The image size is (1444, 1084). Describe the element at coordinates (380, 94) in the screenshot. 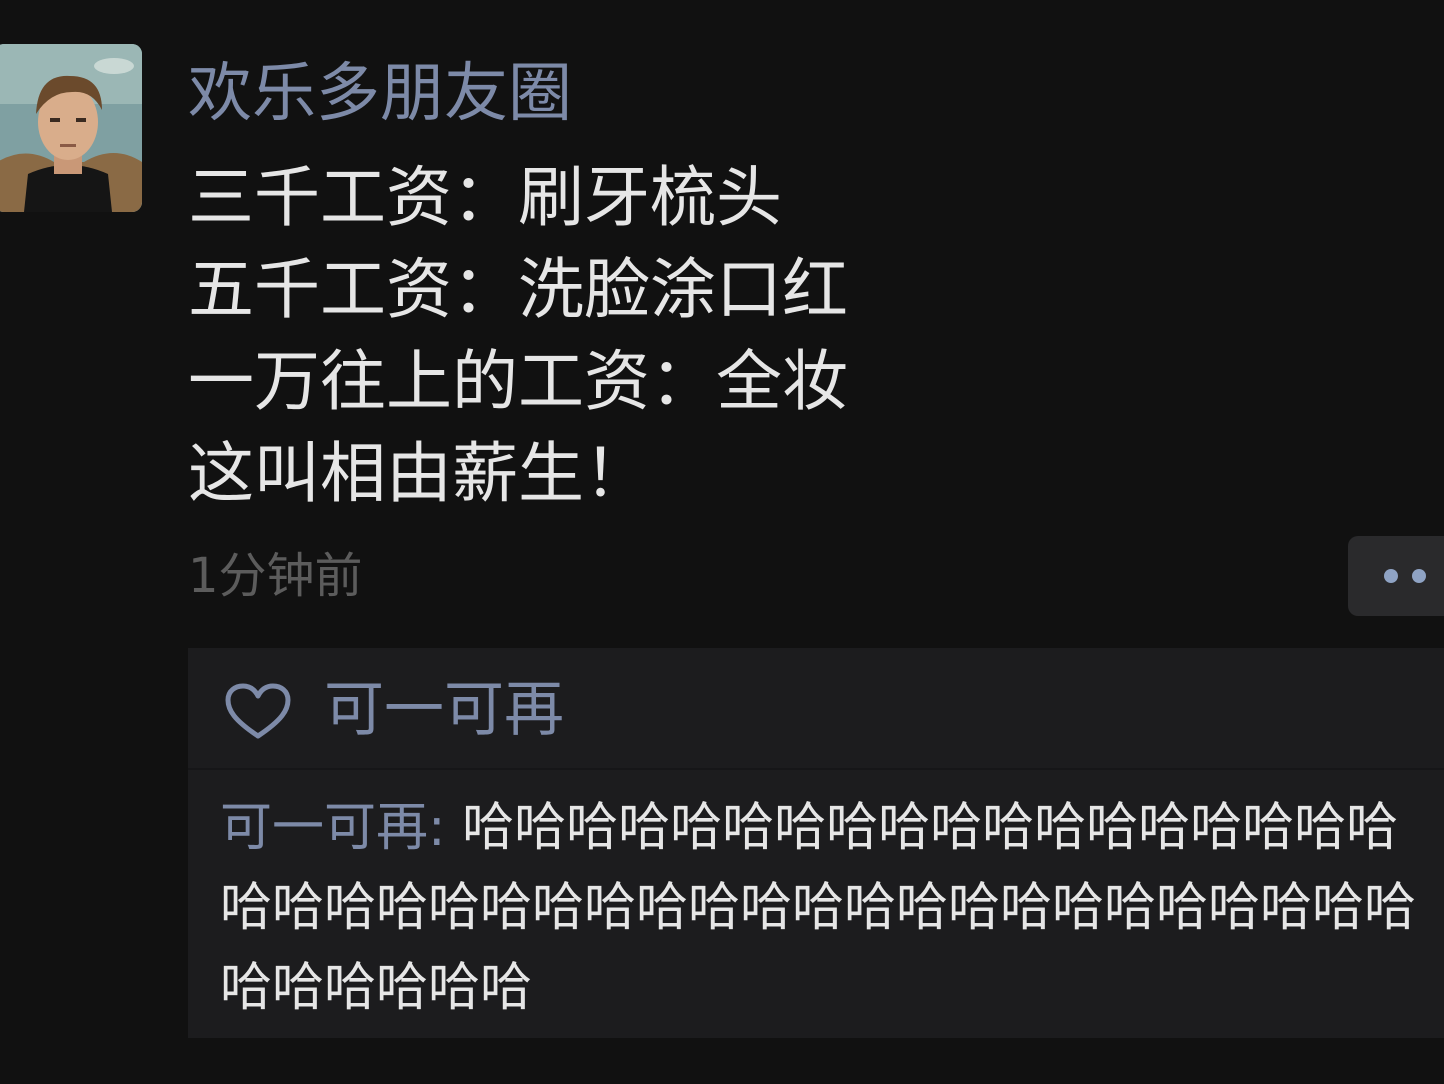

I see `post-username: 欢乐多朋友圈` at that location.